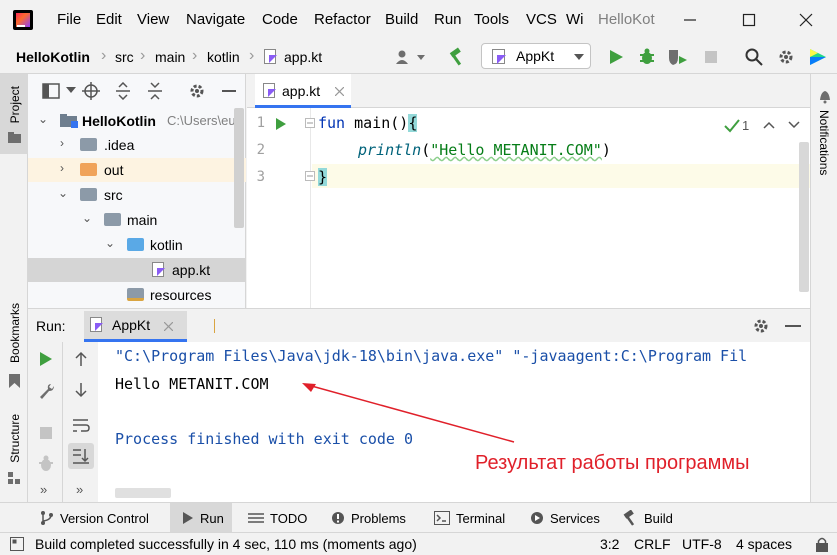  Describe the element at coordinates (137, 170) in the screenshot. I see `tree-item-out: › out` at that location.